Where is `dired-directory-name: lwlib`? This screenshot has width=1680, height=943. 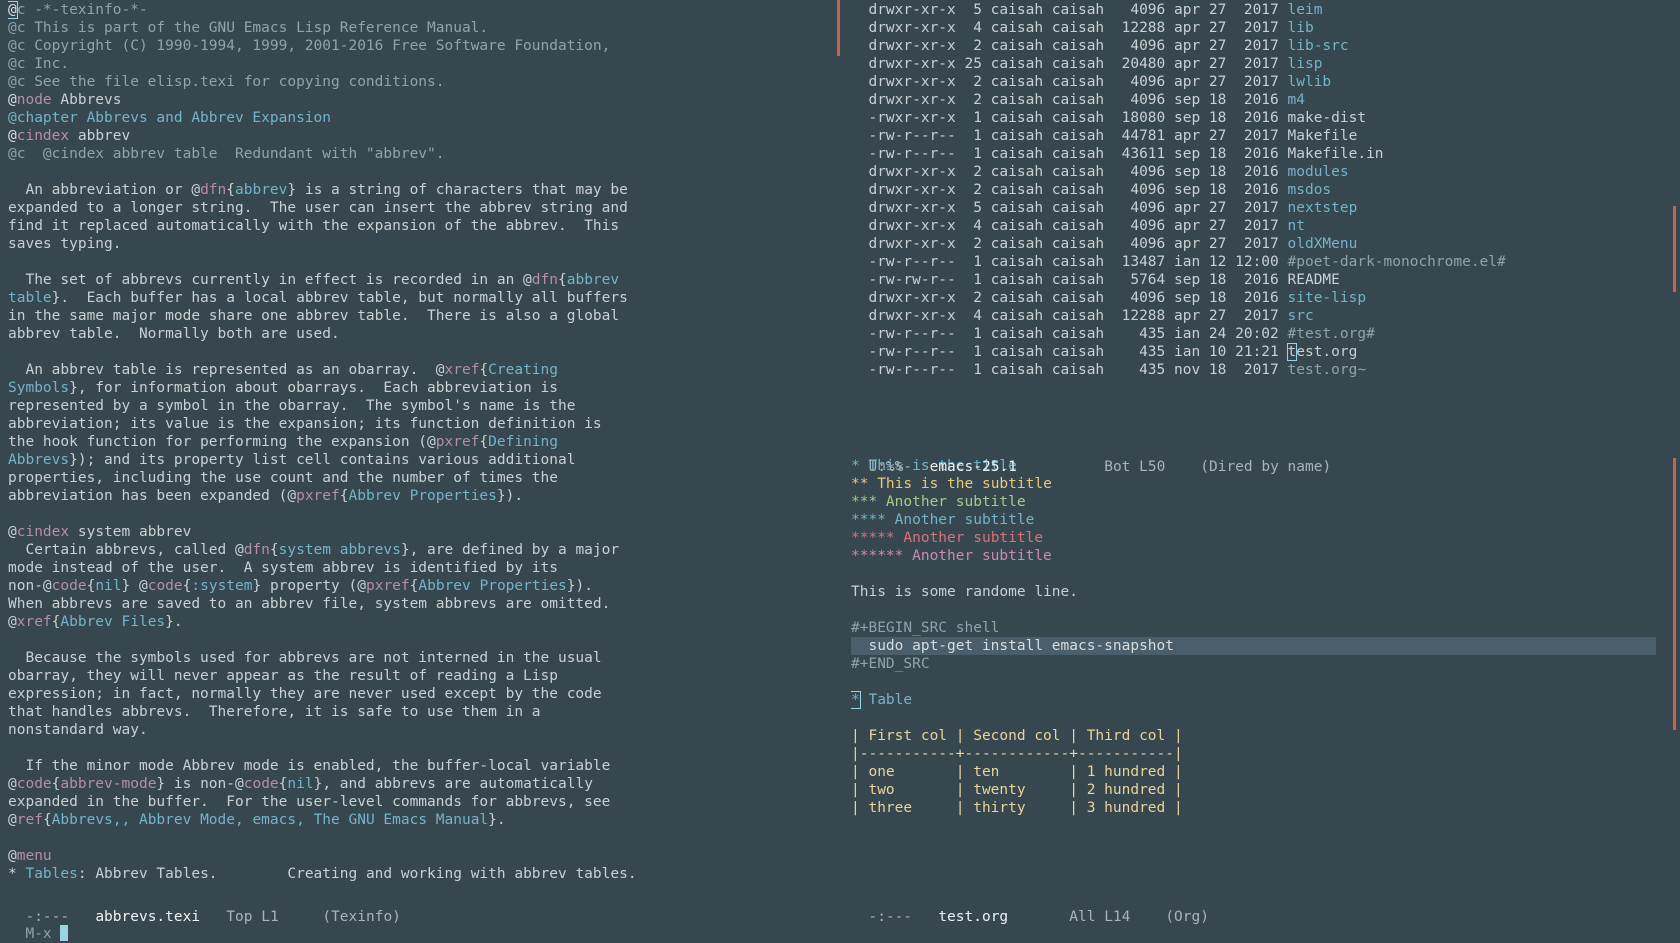
dired-directory-name: lwlib is located at coordinates (1310, 82).